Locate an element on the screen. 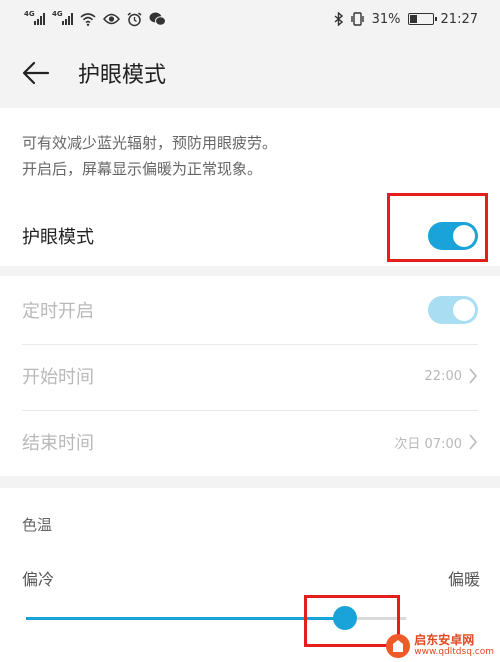 This screenshot has width=500, height=662. end-time-value-wrap: 次日 07:00 is located at coordinates (436, 442).